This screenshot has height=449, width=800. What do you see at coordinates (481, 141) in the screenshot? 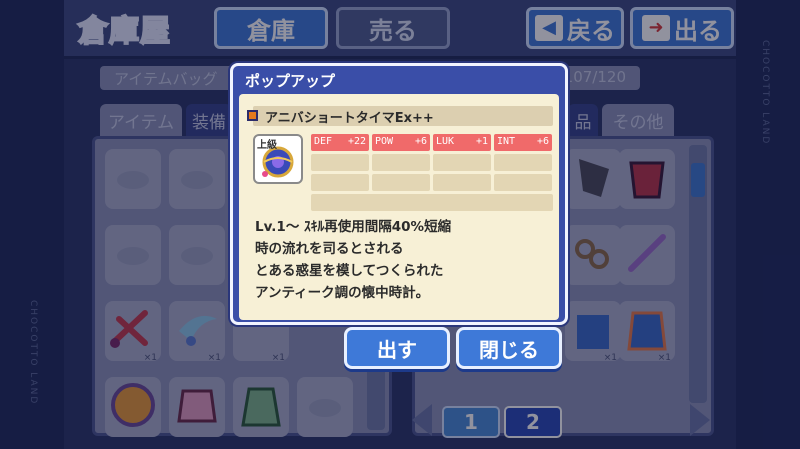
I see `stat-value: +1` at bounding box center [481, 141].